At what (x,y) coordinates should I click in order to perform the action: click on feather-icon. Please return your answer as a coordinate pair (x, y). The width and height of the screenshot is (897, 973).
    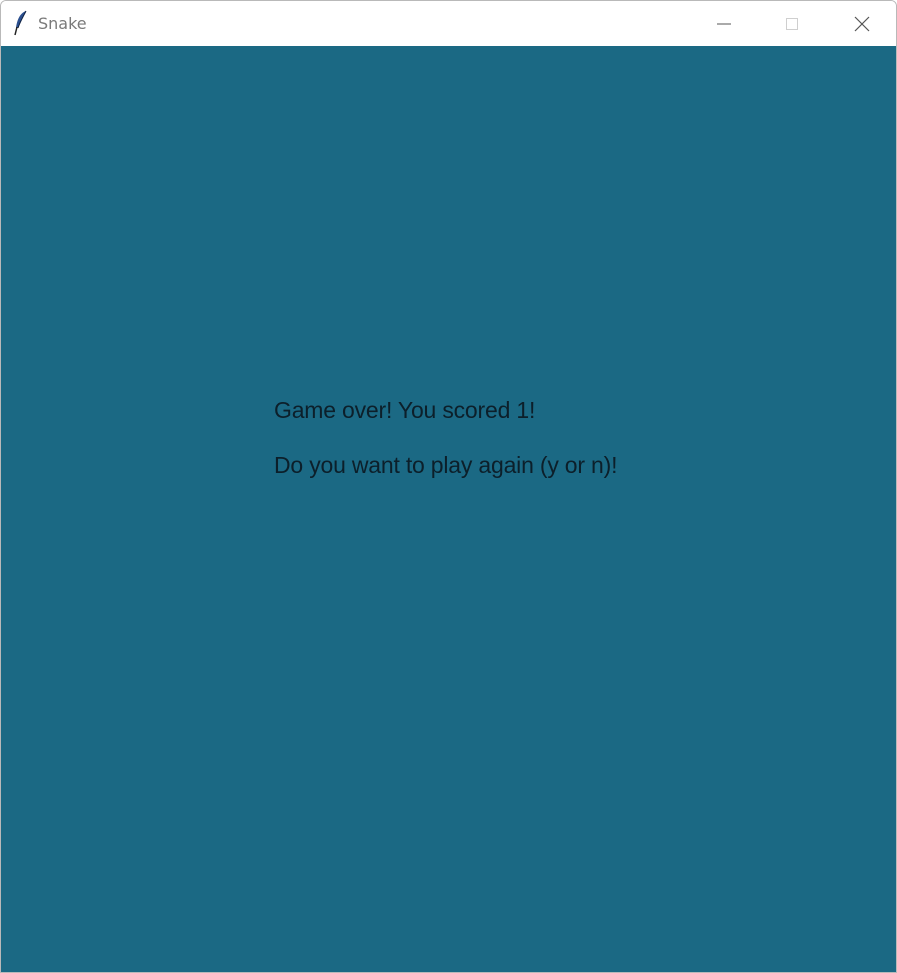
    Looking at the image, I should click on (20, 23).